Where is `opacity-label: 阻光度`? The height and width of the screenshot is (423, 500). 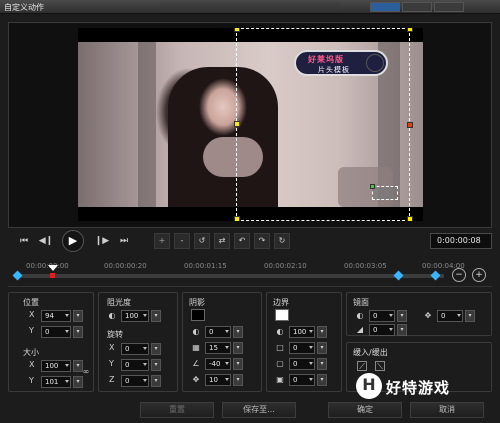 opacity-label: 阻光度 is located at coordinates (119, 302).